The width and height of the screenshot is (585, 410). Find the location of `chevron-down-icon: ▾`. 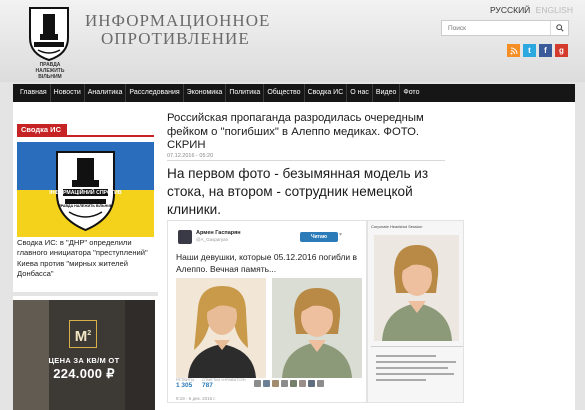

chevron-down-icon: ▾ is located at coordinates (341, 235).